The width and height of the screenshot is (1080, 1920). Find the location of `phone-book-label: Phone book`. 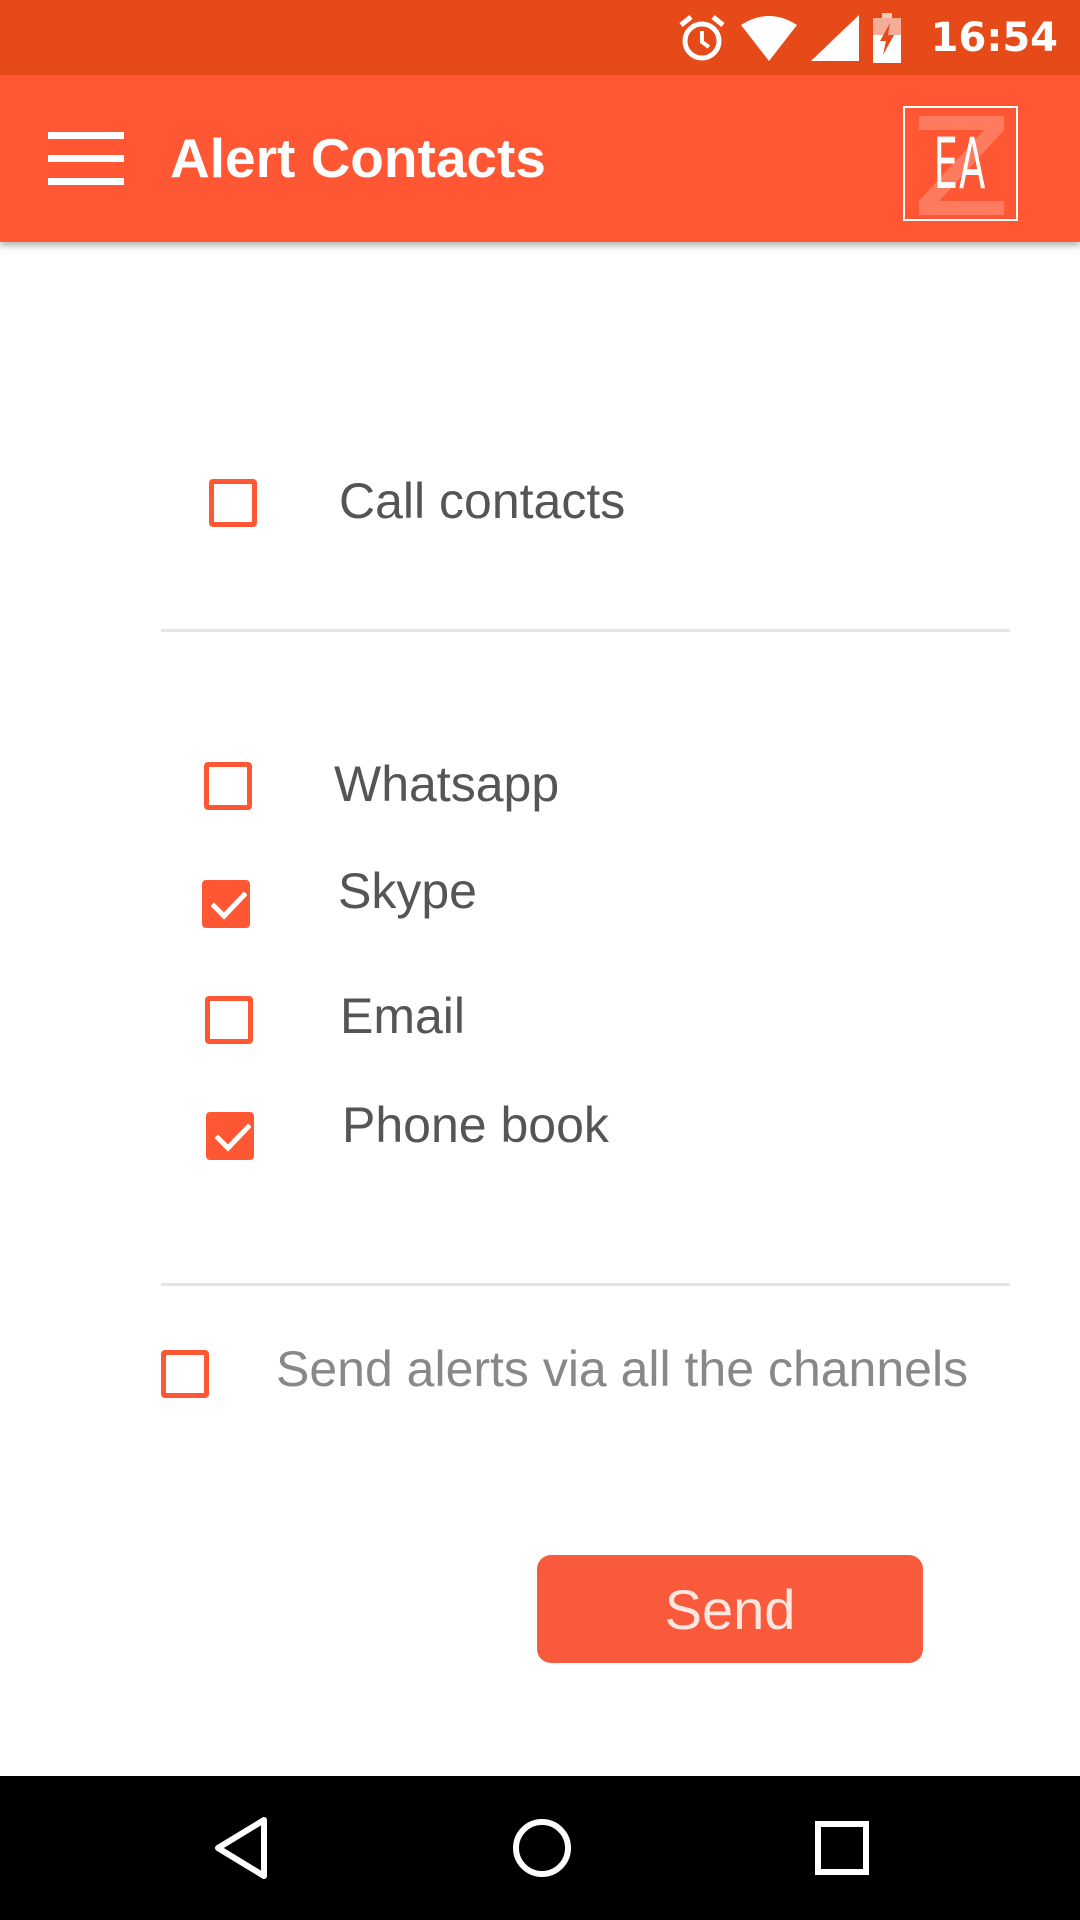

phone-book-label: Phone book is located at coordinates (475, 1125).